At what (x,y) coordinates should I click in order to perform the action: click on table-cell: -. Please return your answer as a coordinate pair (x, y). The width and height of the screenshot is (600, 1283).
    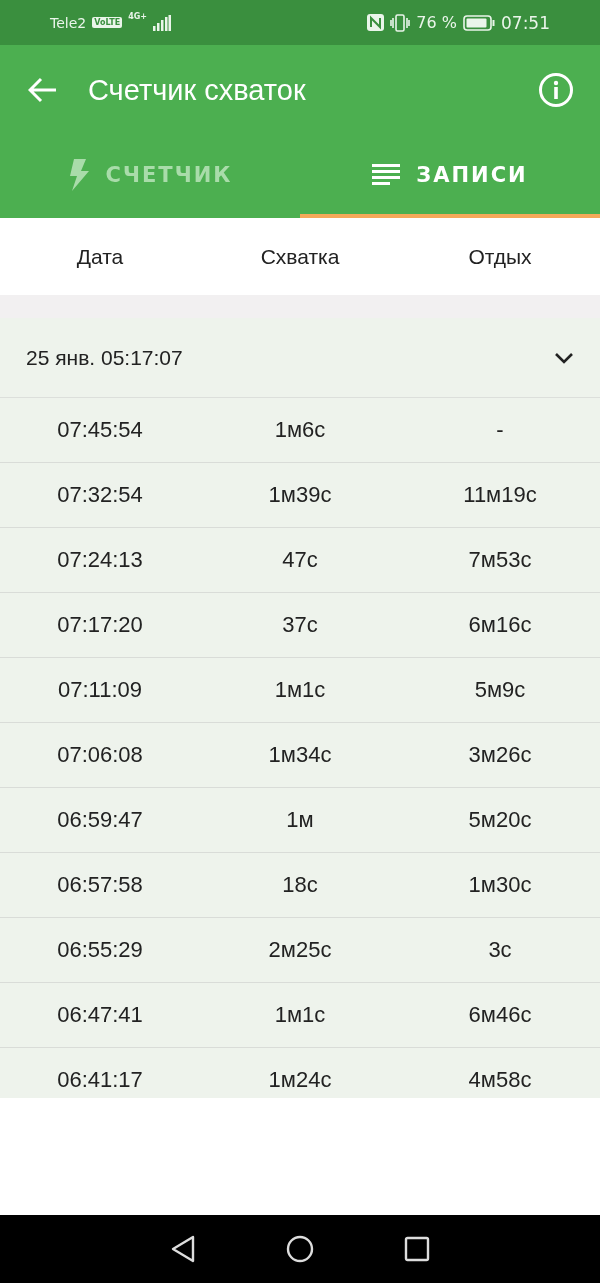
    Looking at the image, I should click on (500, 430).